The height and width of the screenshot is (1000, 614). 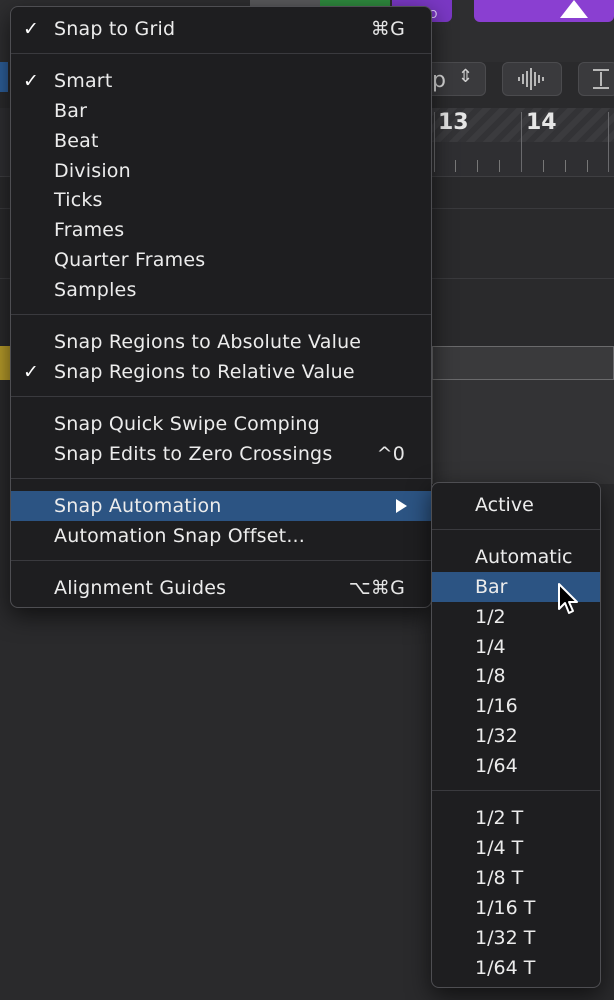 I want to click on menu-item-label: Beat, so click(x=76, y=141).